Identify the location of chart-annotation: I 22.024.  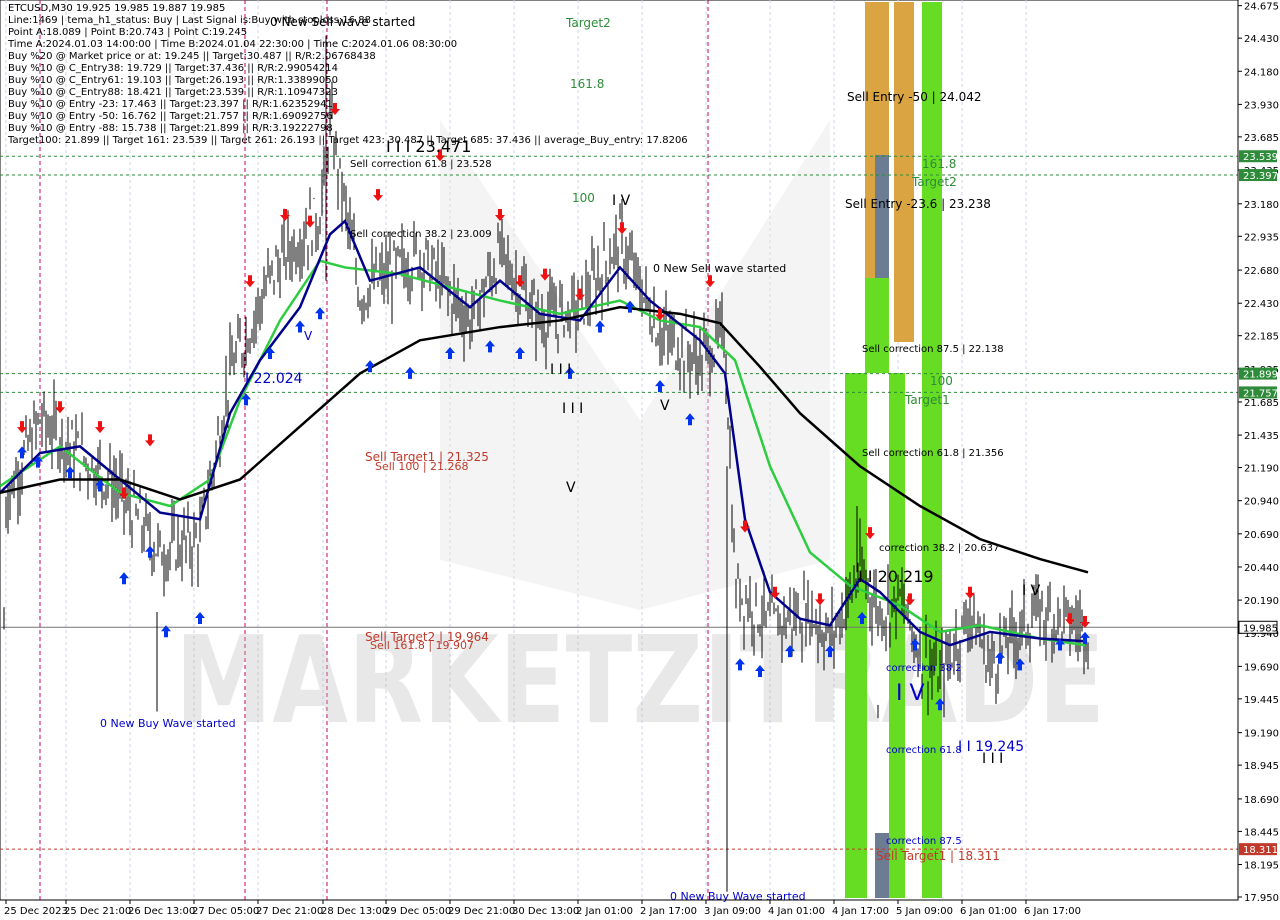
(274, 379).